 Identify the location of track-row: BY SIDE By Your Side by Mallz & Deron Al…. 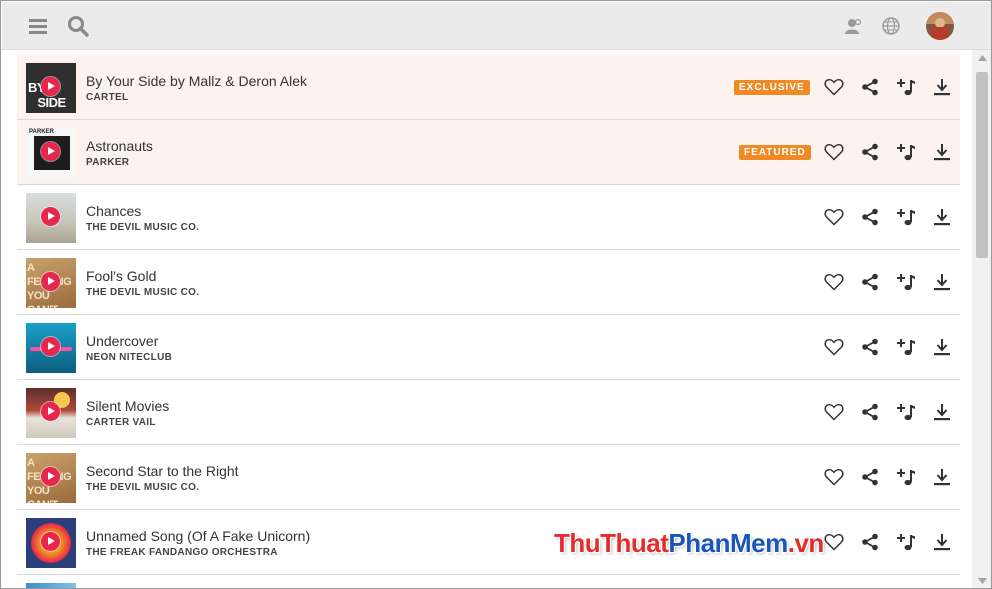
(488, 87).